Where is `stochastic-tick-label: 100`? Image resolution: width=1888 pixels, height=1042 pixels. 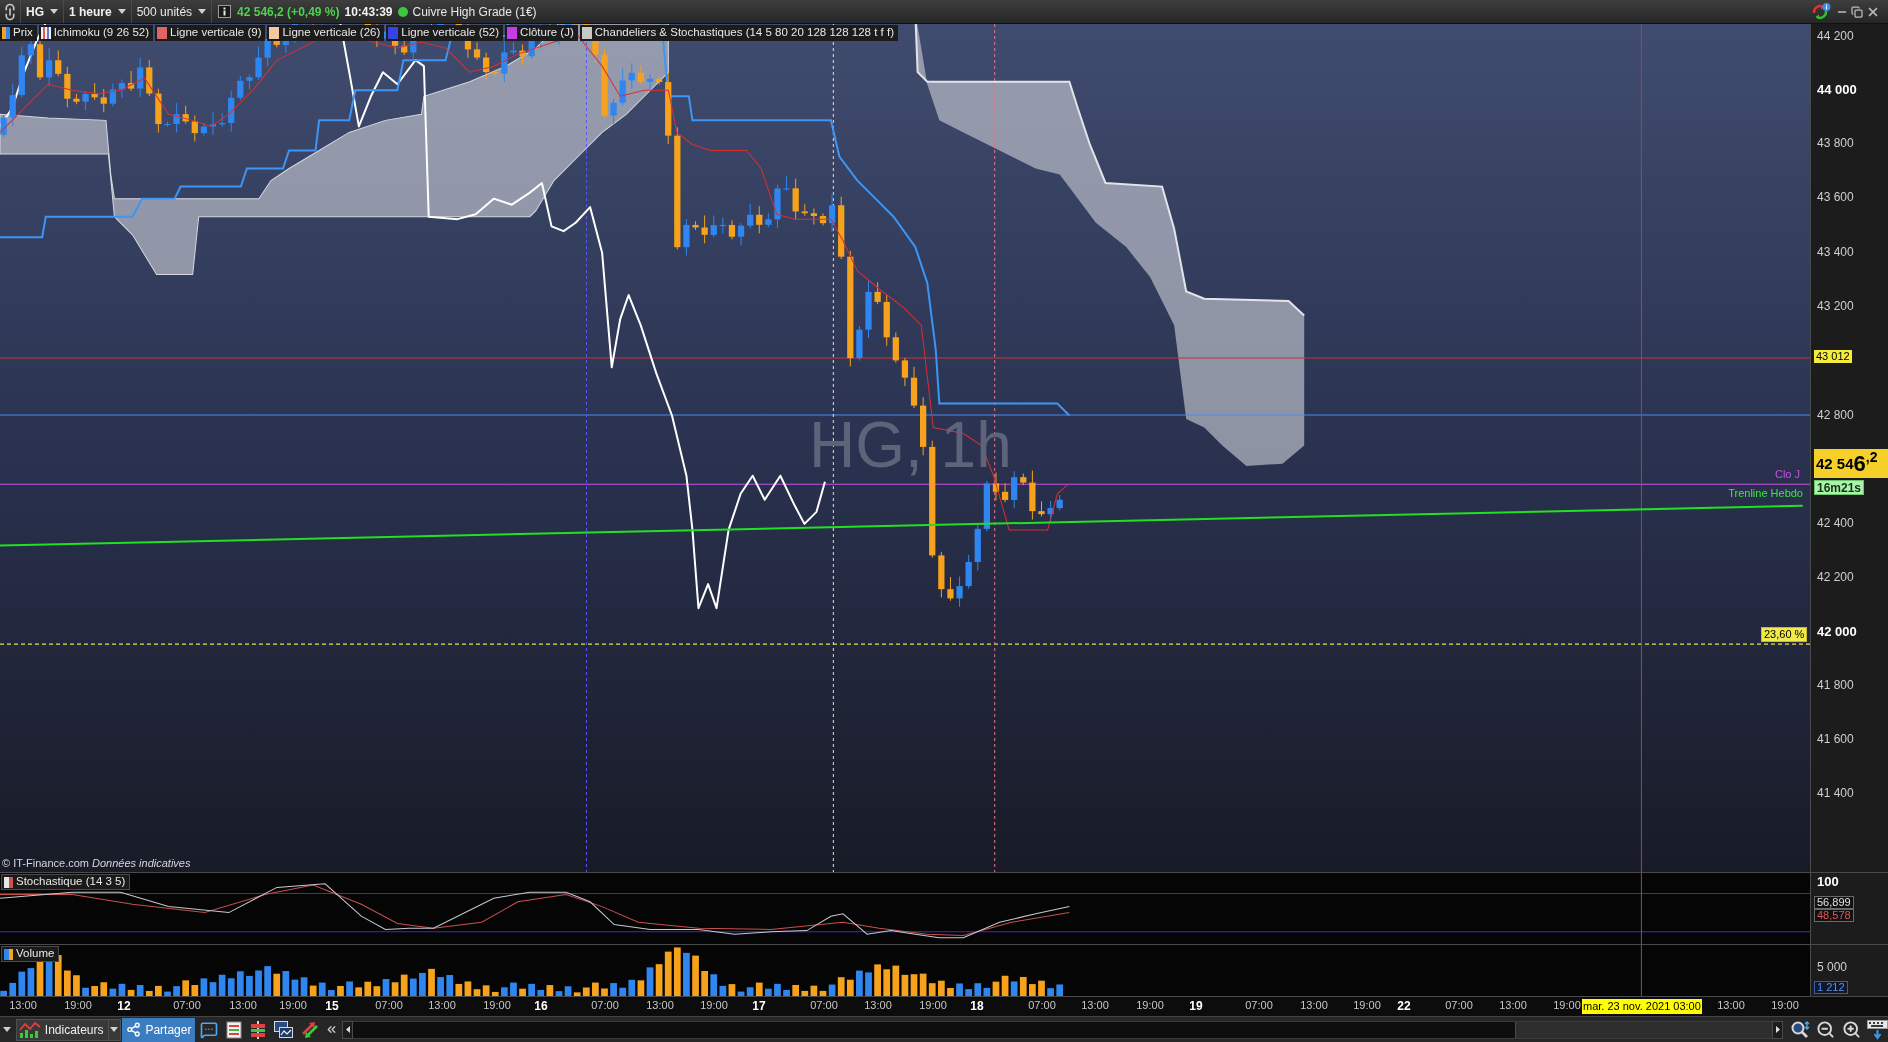 stochastic-tick-label: 100 is located at coordinates (1828, 881).